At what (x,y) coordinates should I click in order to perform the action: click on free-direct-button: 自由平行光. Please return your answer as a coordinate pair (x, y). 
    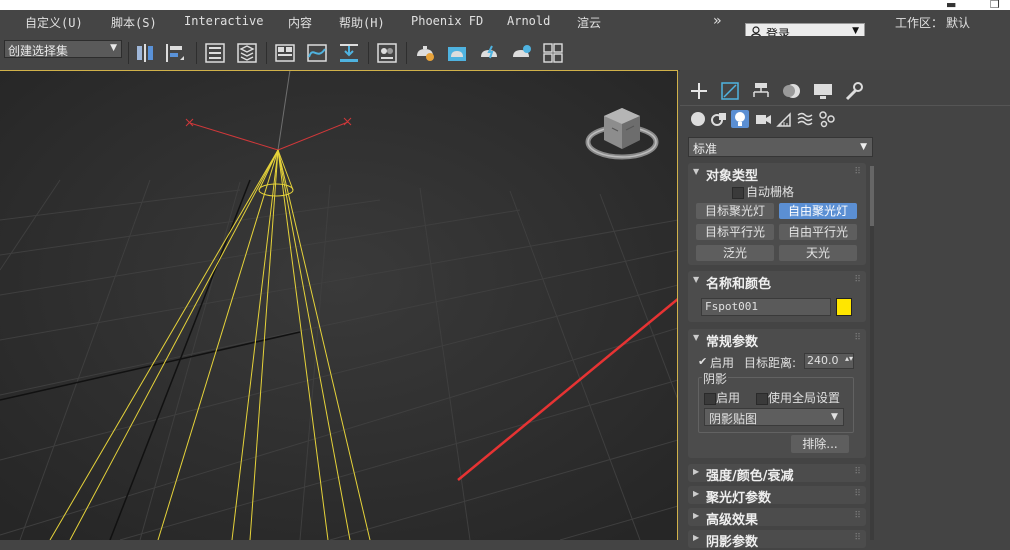
    Looking at the image, I should click on (818, 232).